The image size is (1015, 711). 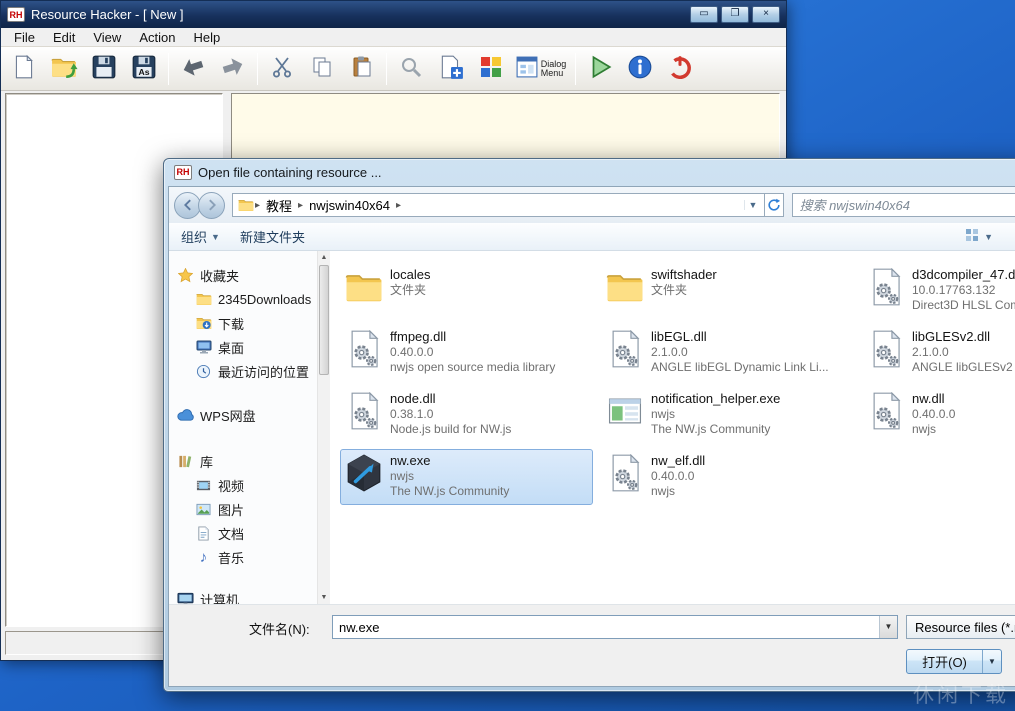 What do you see at coordinates (727, 291) in the screenshot?
I see `file-tile-swiftshader: swiftshader 文件夹` at bounding box center [727, 291].